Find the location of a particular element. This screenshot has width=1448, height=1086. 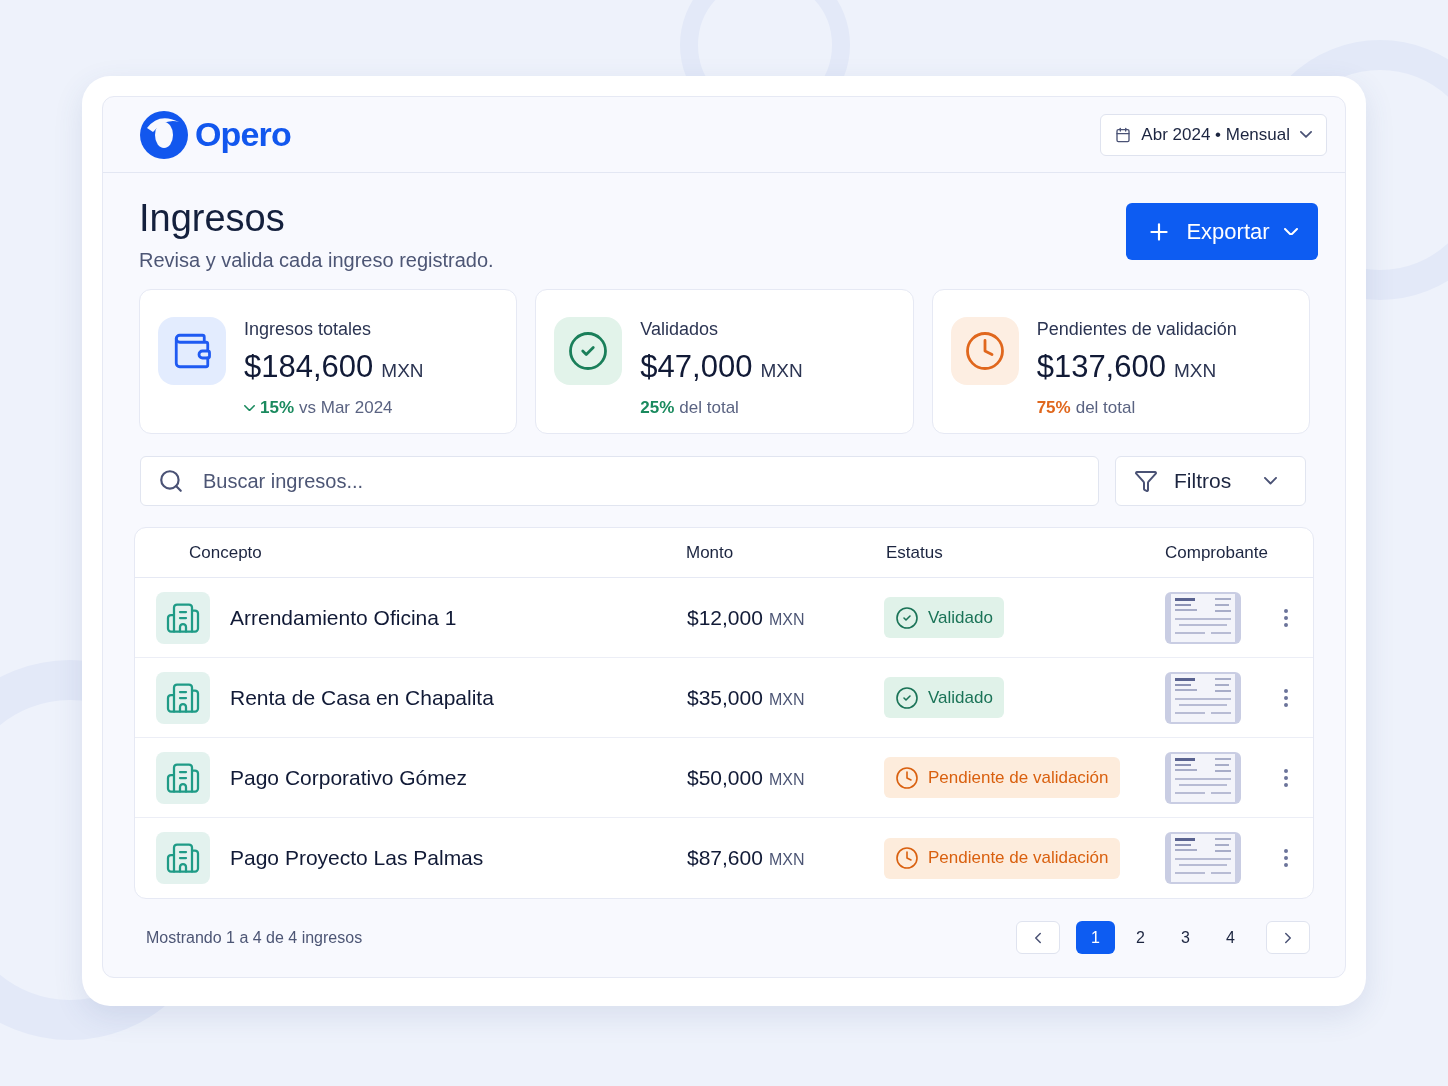

amount-cell-text: $50,000 is located at coordinates (725, 777).